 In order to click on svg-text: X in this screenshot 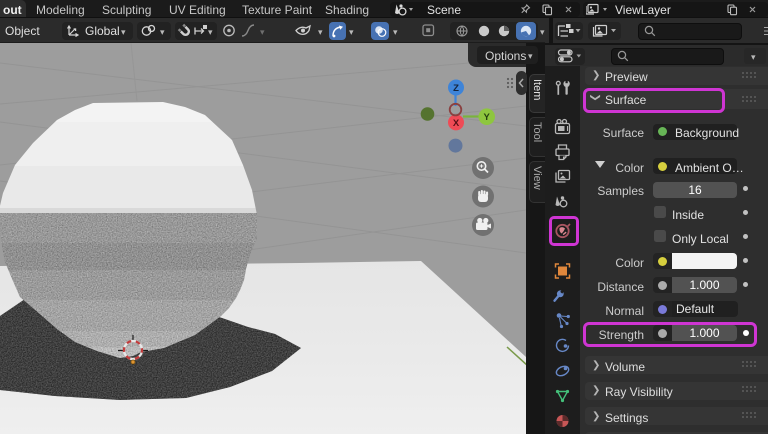, I will do `click(456, 123)`.